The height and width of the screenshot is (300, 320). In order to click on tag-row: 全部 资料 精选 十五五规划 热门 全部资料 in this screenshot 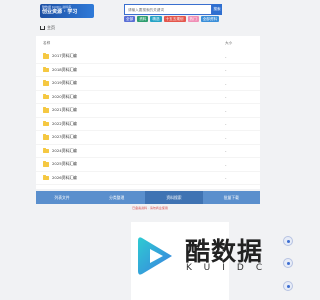, I will do `click(172, 19)`.